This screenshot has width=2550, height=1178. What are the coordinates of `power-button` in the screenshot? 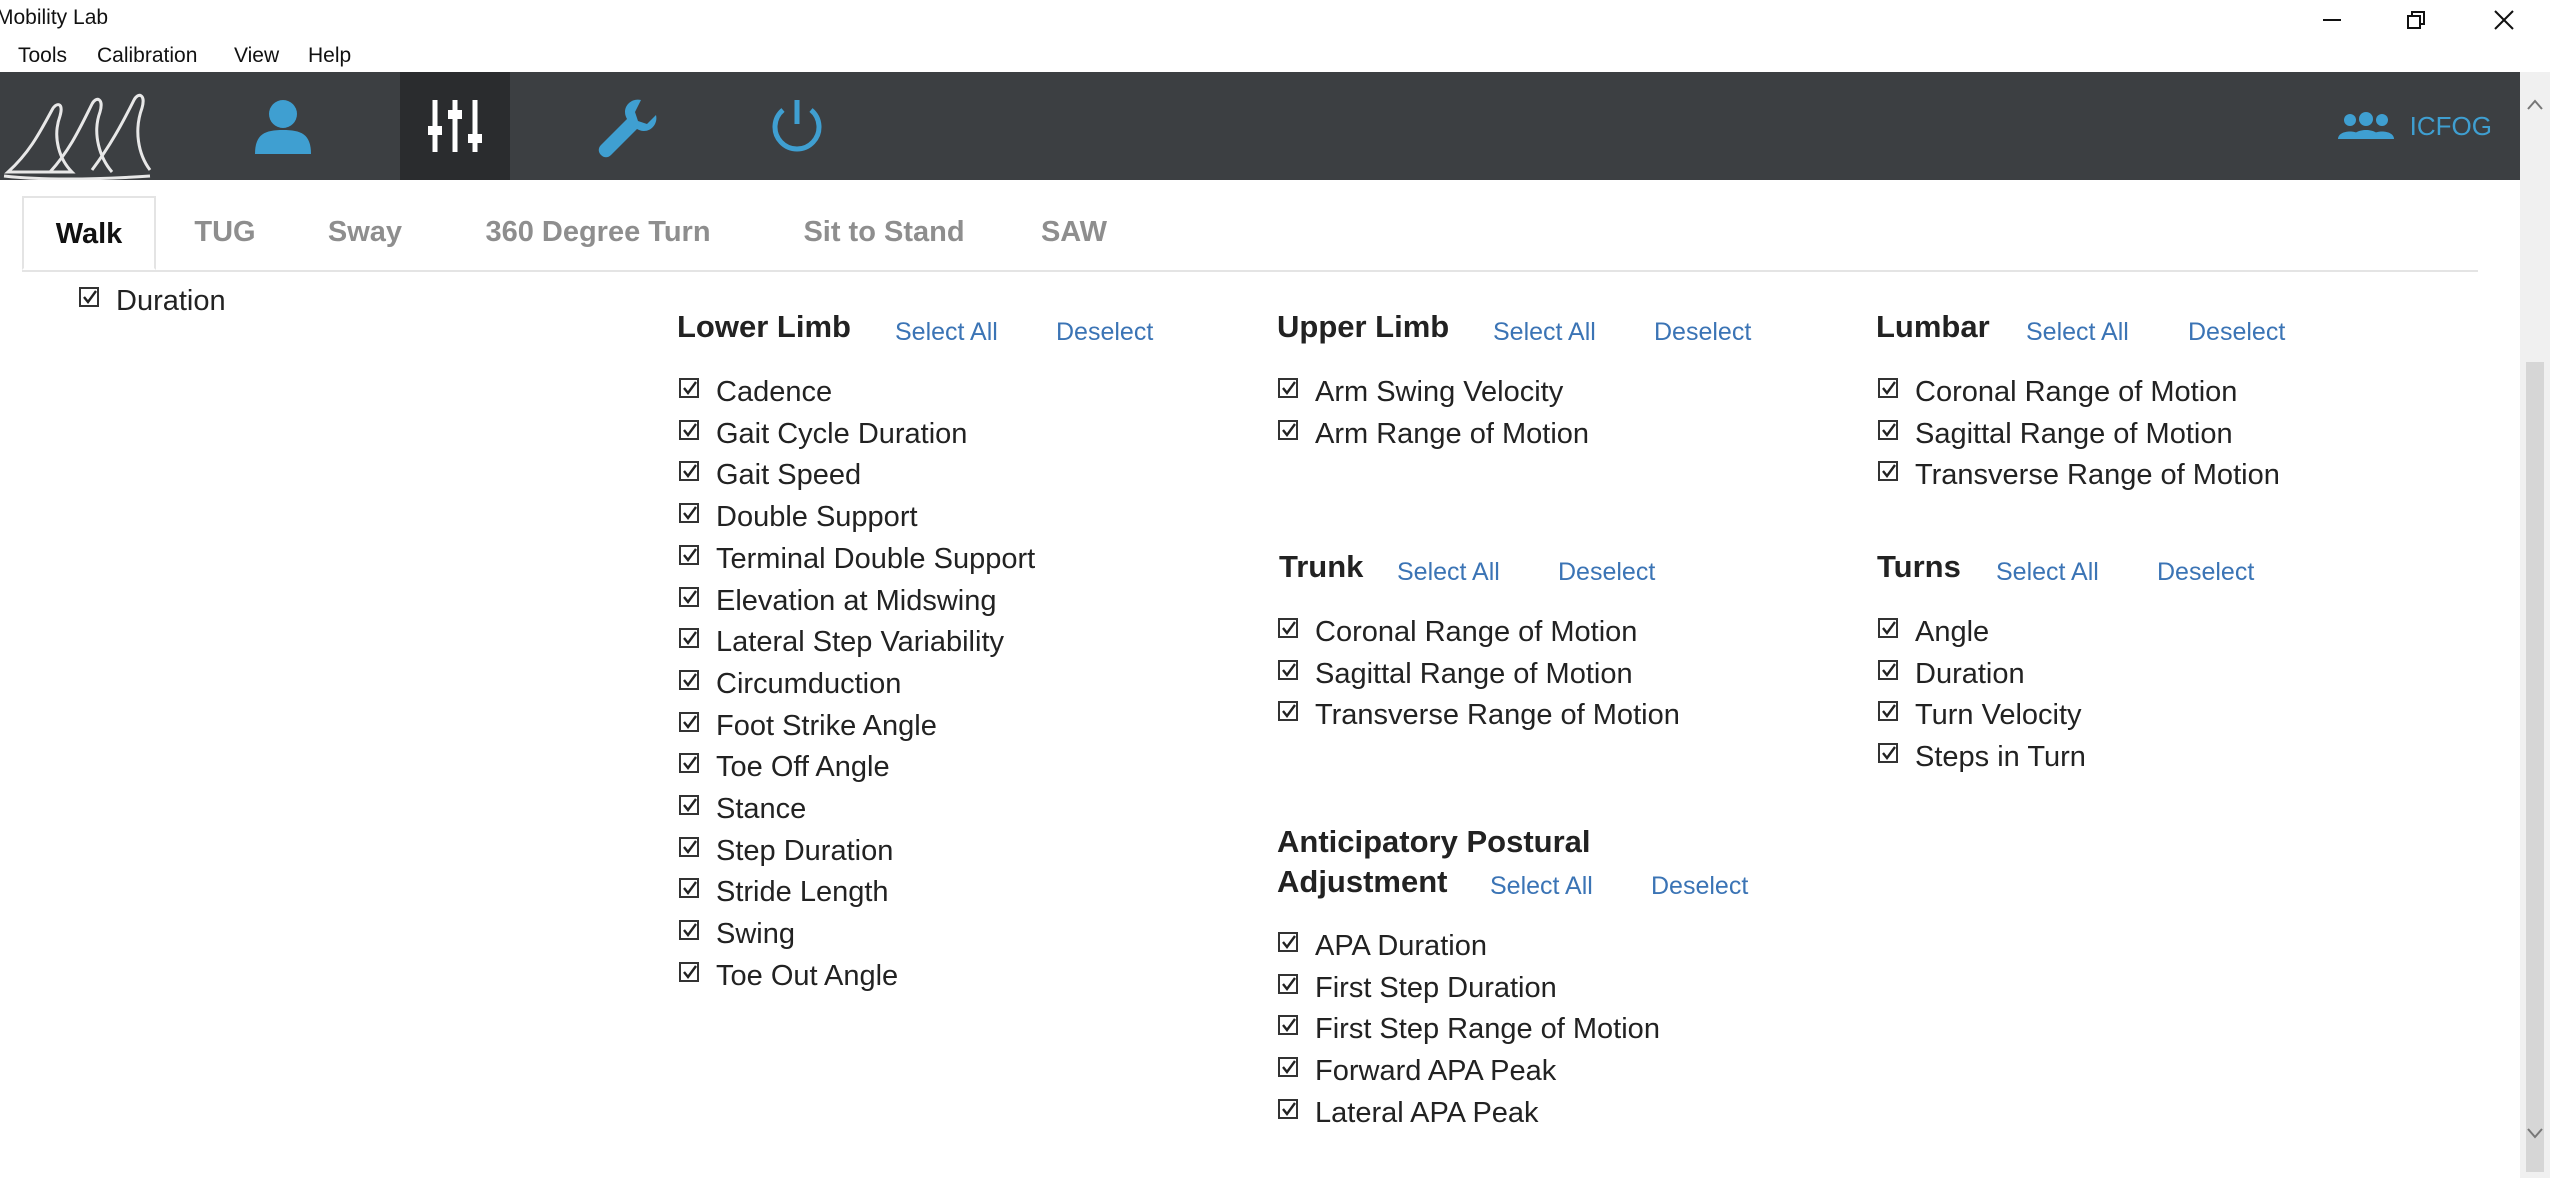 It's located at (797, 126).